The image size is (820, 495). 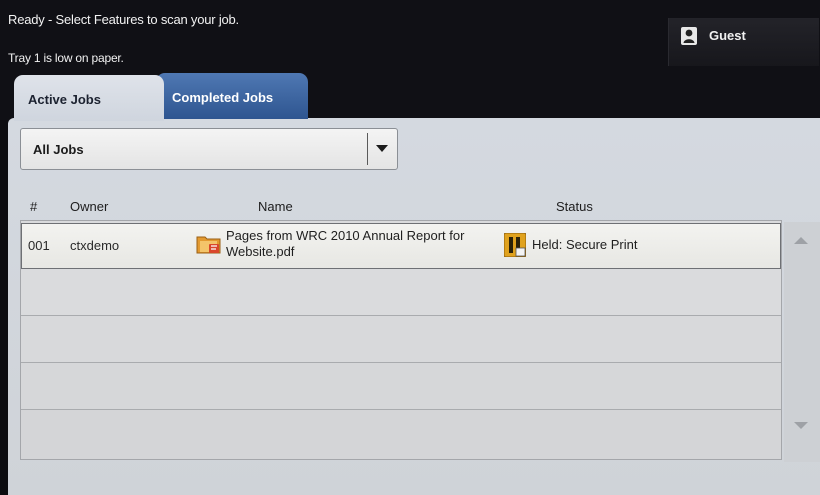 I want to click on user-label: Guest, so click(x=727, y=35).